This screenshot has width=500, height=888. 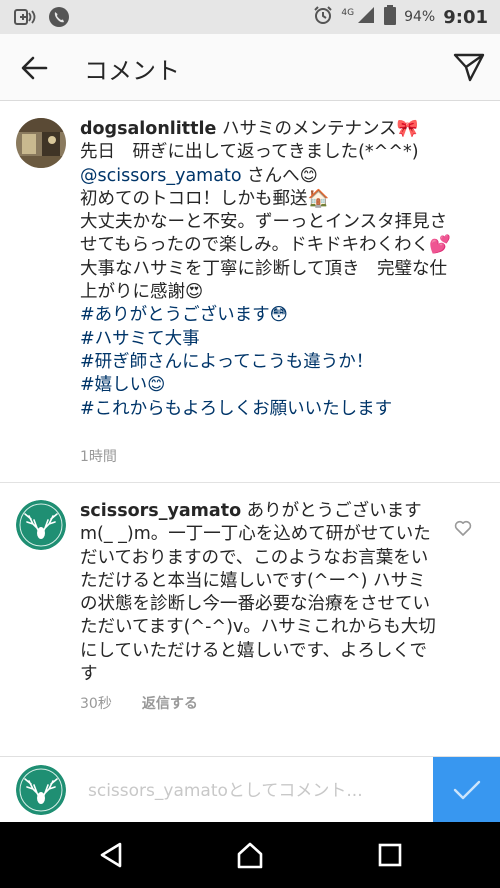 I want to click on battery-icon, so click(x=390, y=17).